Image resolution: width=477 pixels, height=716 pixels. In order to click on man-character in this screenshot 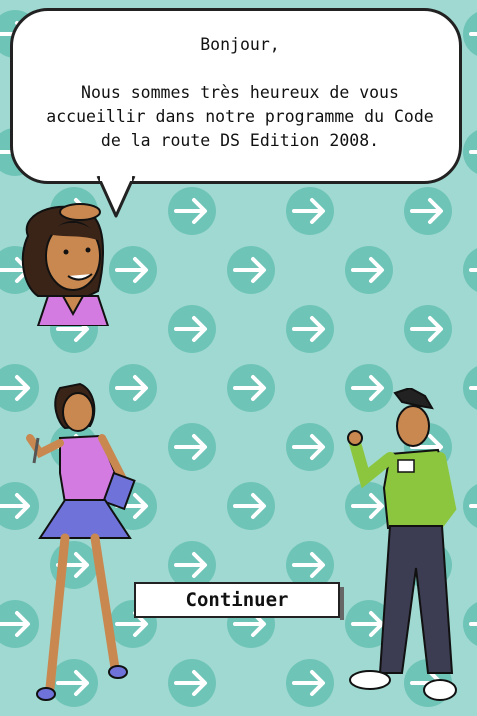, I will do `click(402, 544)`.